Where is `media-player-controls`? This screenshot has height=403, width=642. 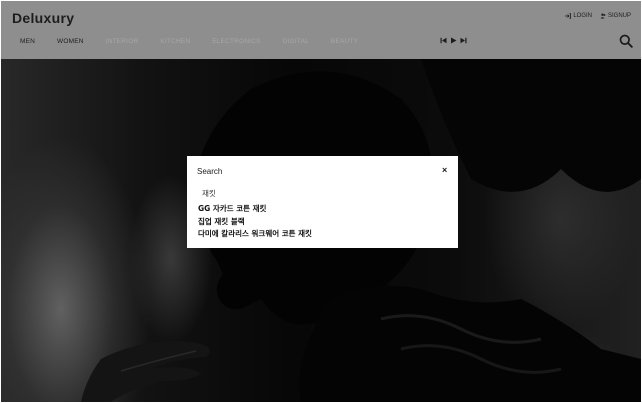
media-player-controls is located at coordinates (453, 40).